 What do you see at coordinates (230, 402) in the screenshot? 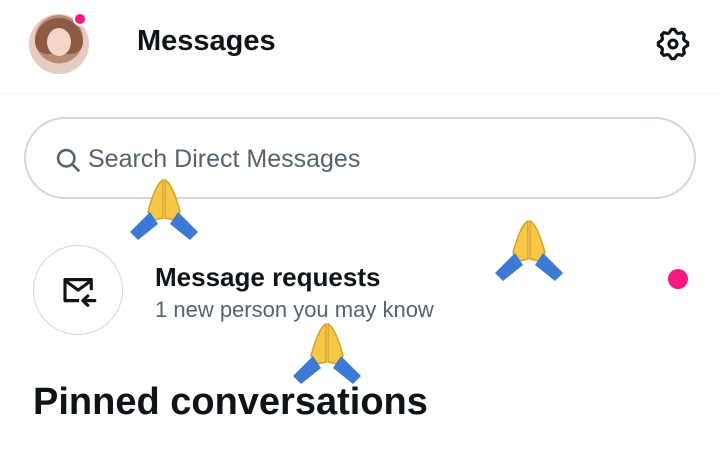
I see `pinned-conversations-heading: Pinned conversations` at bounding box center [230, 402].